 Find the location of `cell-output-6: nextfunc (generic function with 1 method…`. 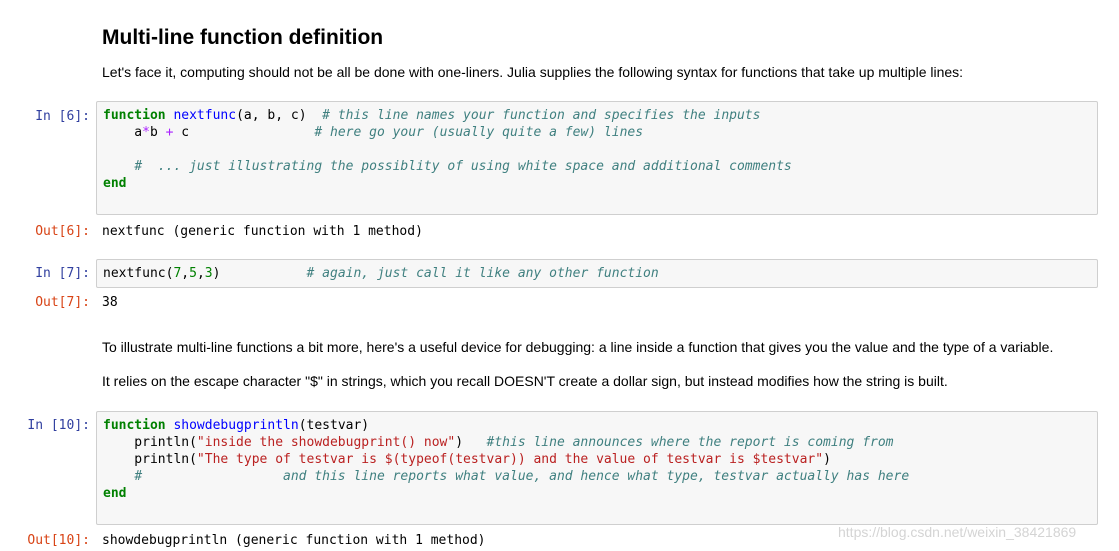

cell-output-6: nextfunc (generic function with 1 method… is located at coordinates (262, 231).